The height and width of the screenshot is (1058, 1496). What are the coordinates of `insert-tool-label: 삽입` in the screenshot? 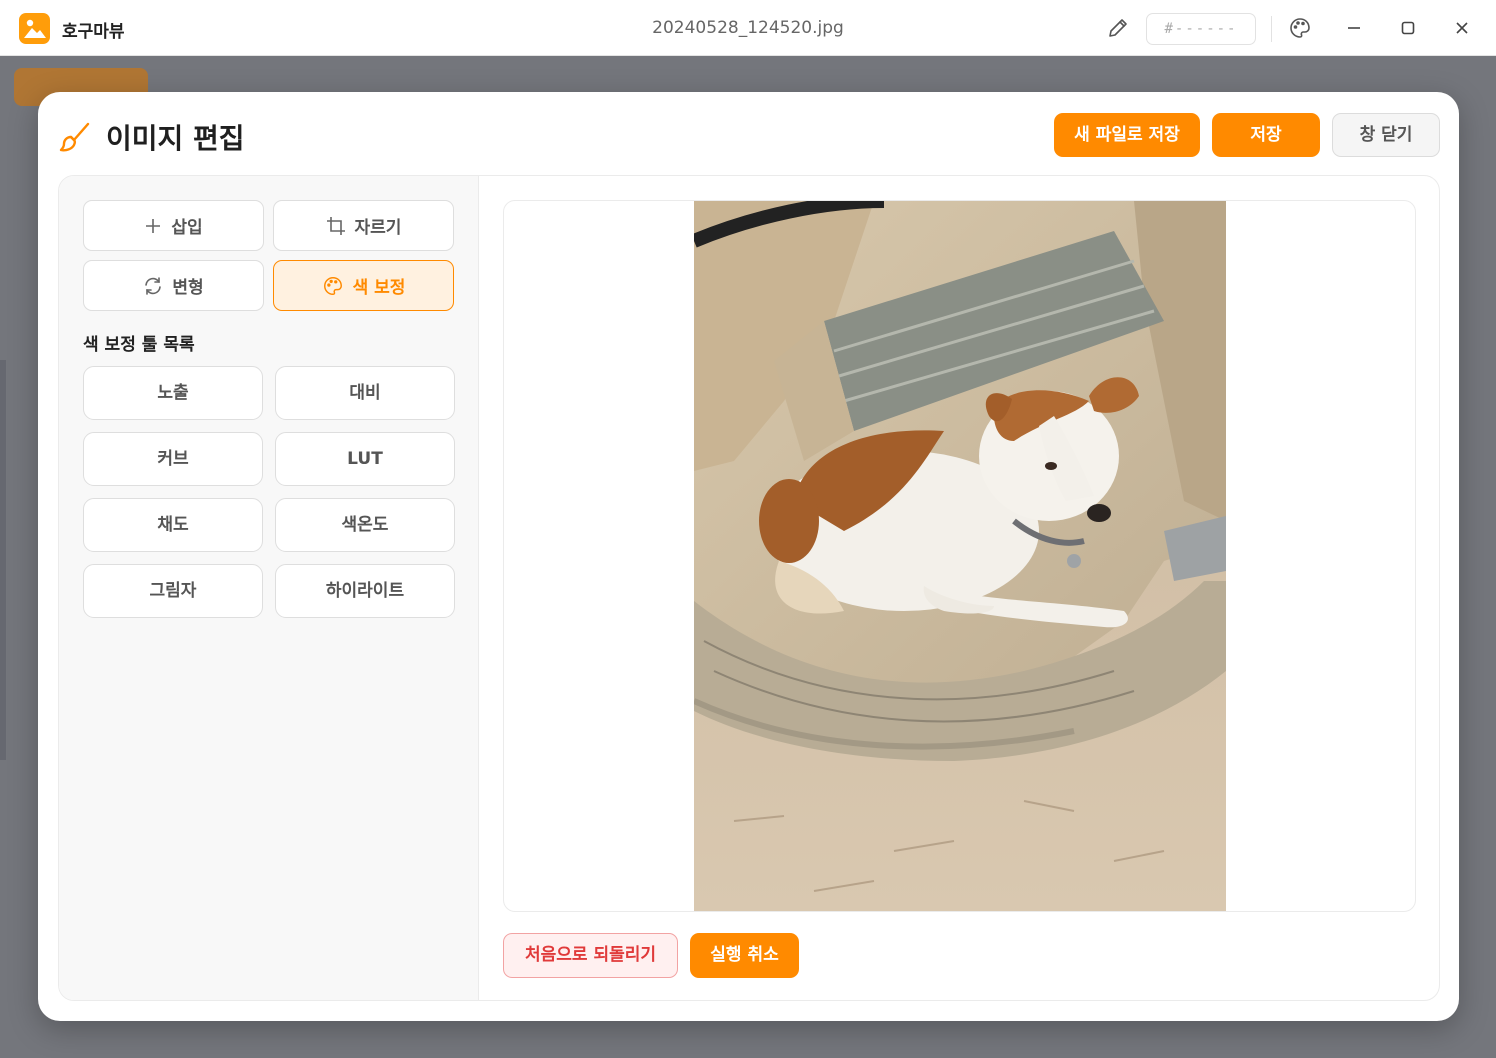 It's located at (187, 228).